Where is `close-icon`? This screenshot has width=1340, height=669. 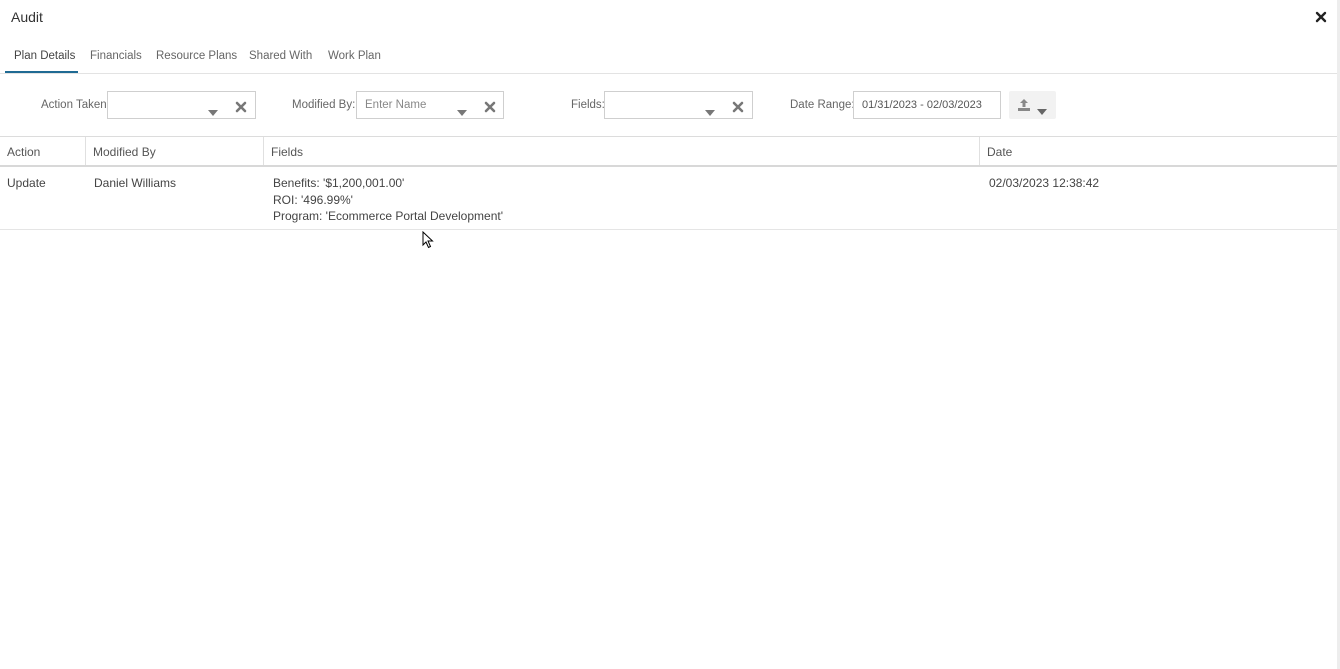 close-icon is located at coordinates (1321, 17).